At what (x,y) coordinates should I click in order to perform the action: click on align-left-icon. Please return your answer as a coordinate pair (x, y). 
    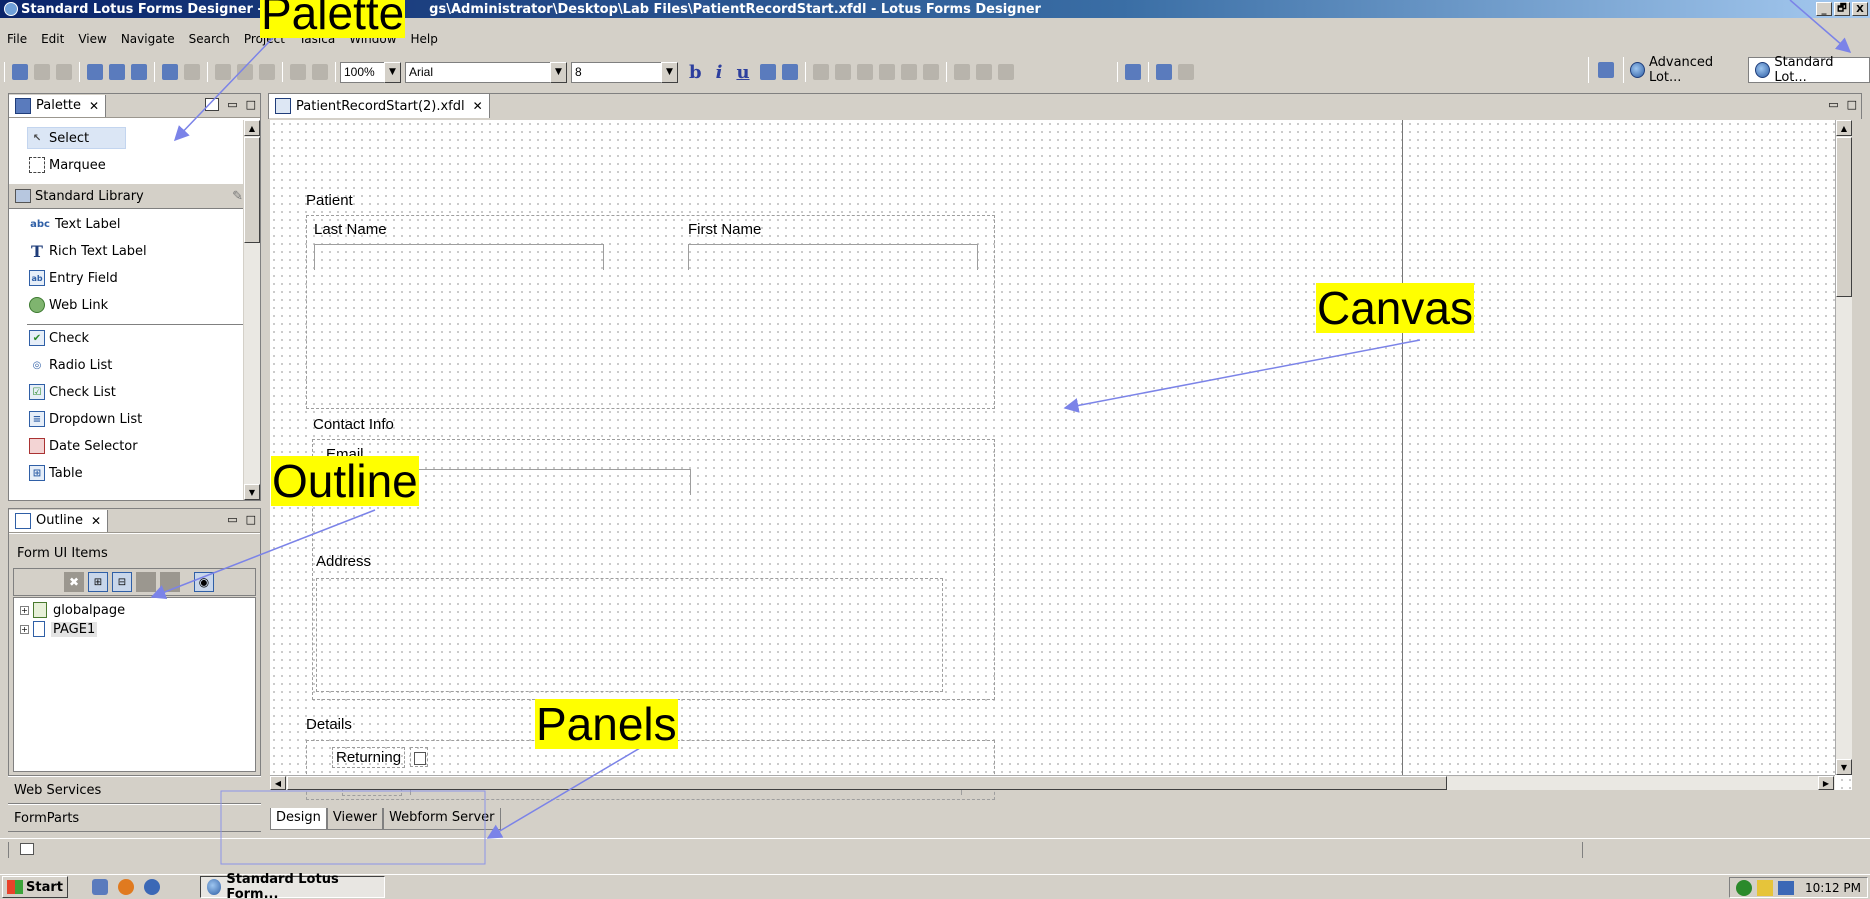
    Looking at the image, I should click on (820, 72).